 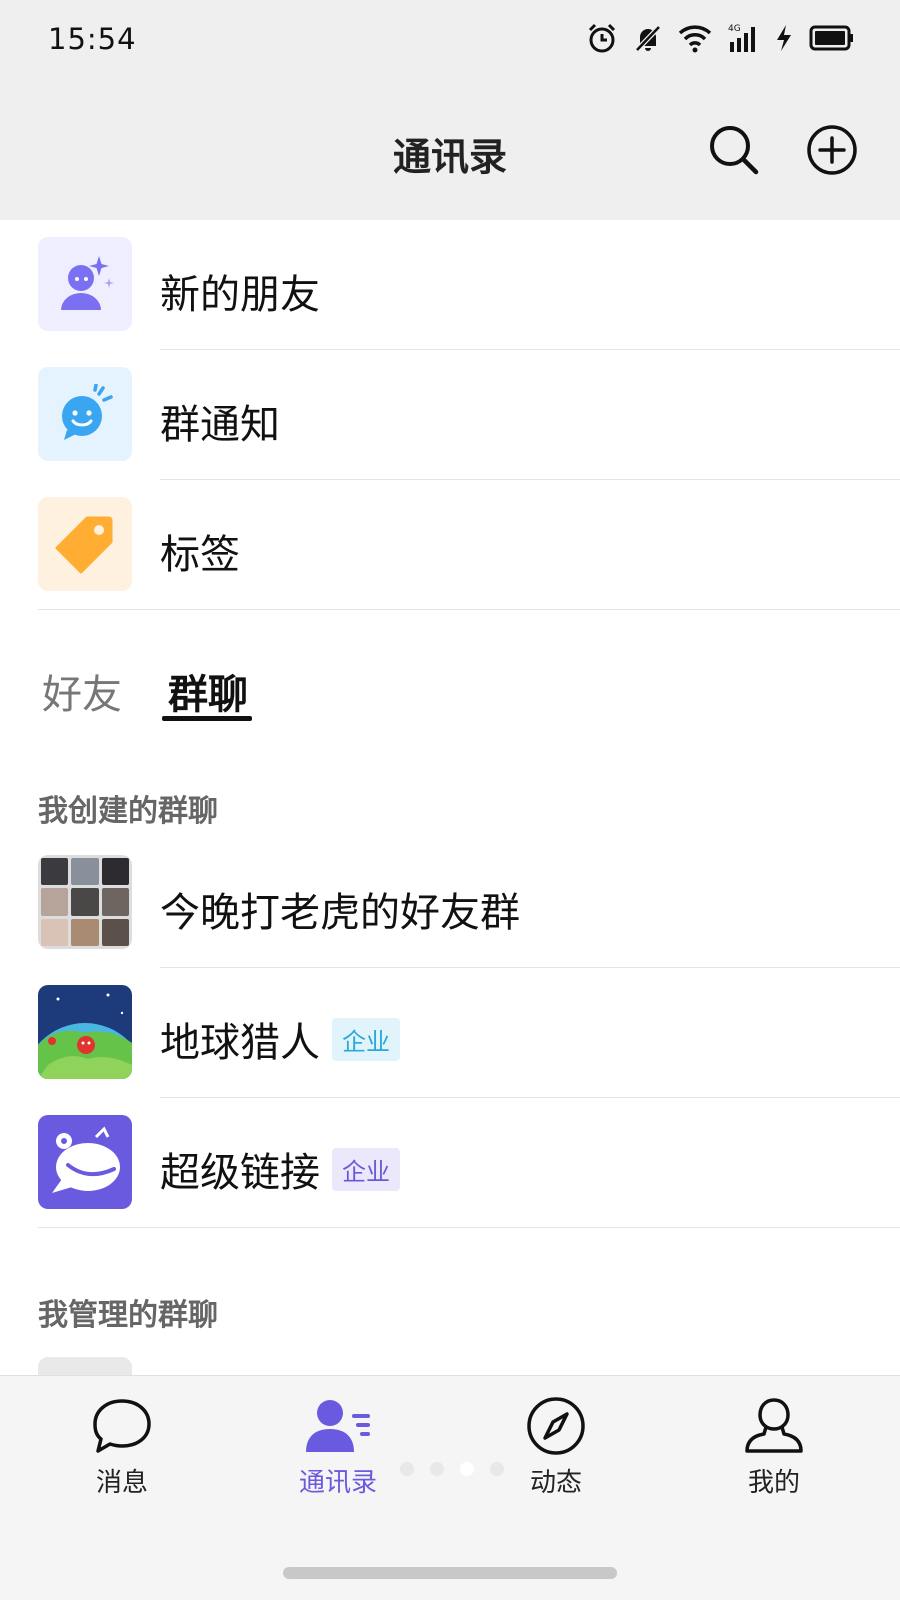 I want to click on plus-circle-icon, so click(x=832, y=150).